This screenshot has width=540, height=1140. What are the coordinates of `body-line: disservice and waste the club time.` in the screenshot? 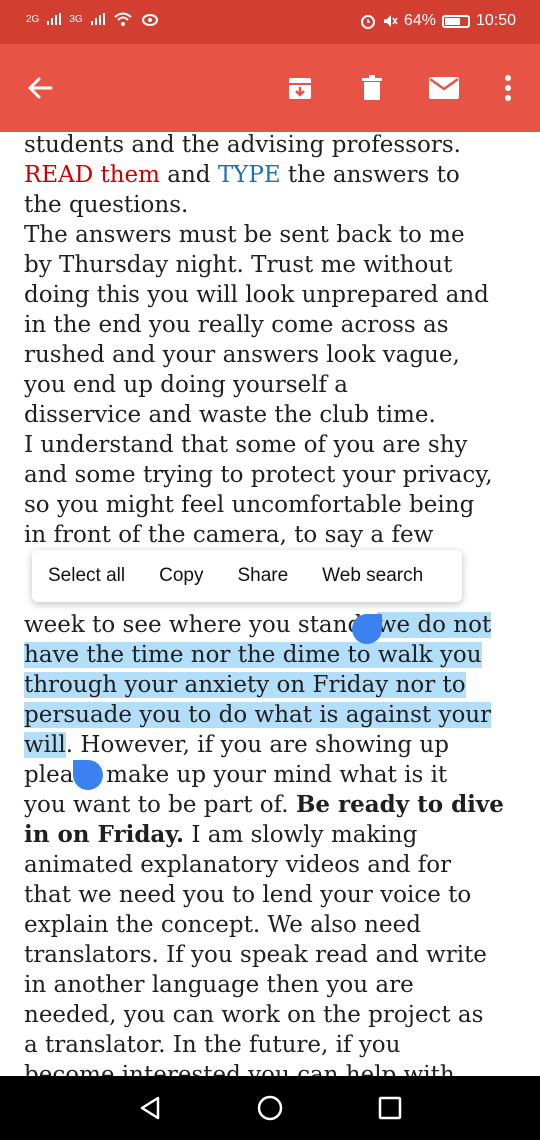 It's located at (230, 415).